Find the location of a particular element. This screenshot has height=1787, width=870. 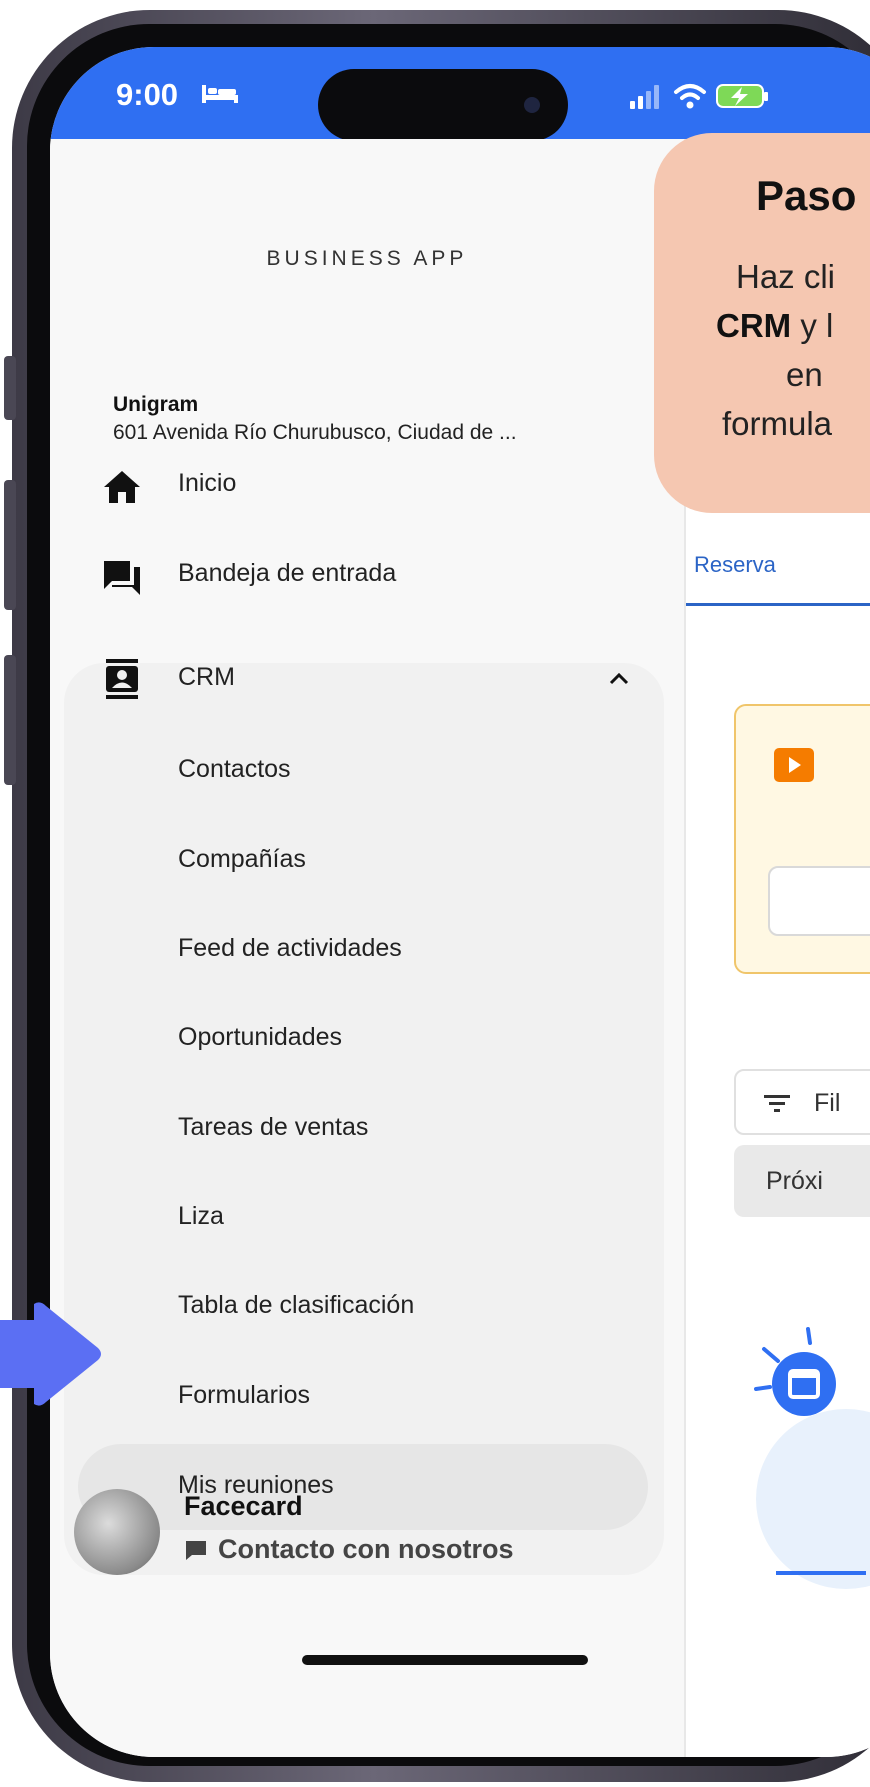

contact-us-label: Contacto con nosotros is located at coordinates (366, 1549).